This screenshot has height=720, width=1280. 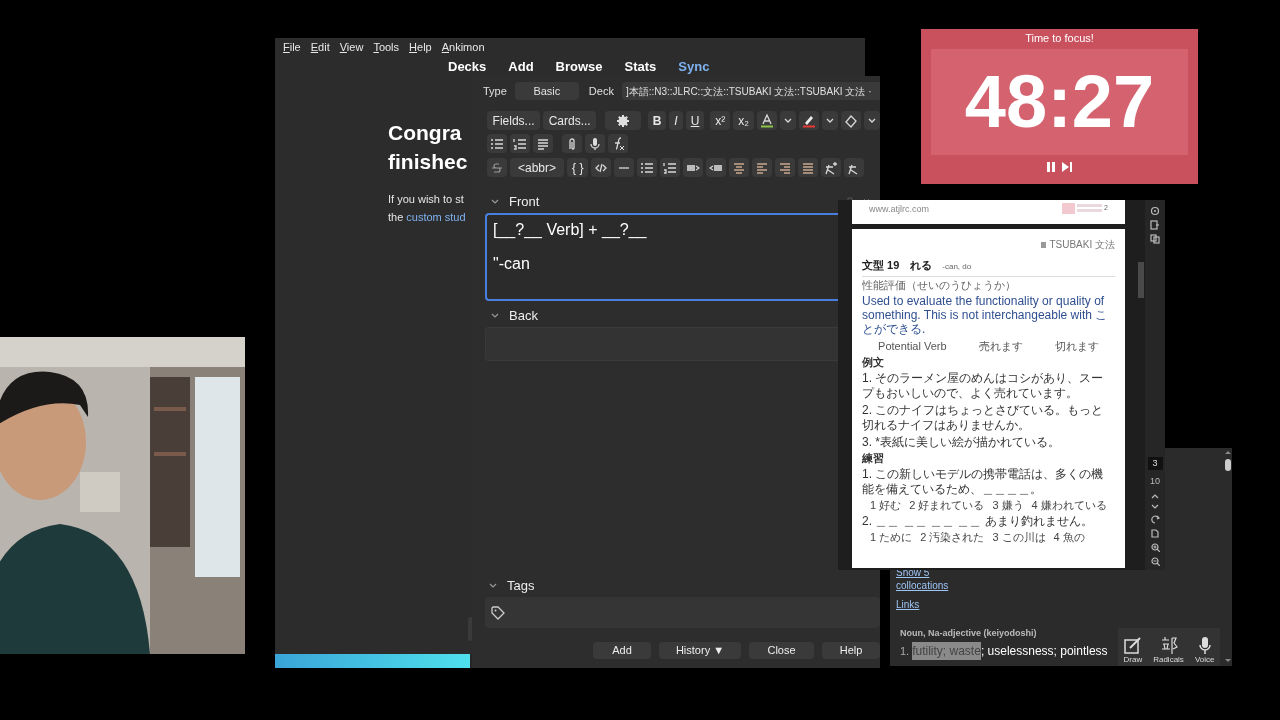 I want to click on align-left-icon, so click(x=762, y=167).